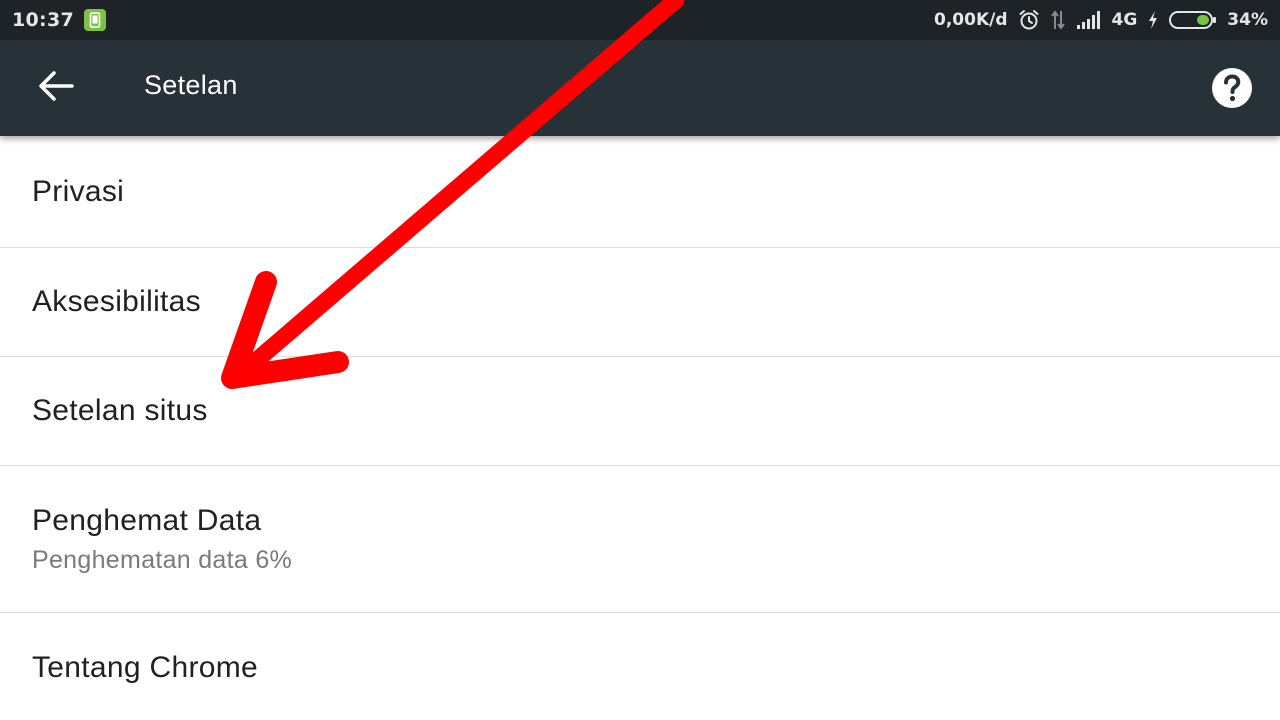 The image size is (1280, 720). Describe the element at coordinates (640, 88) in the screenshot. I see `app-bar: Setelan` at that location.